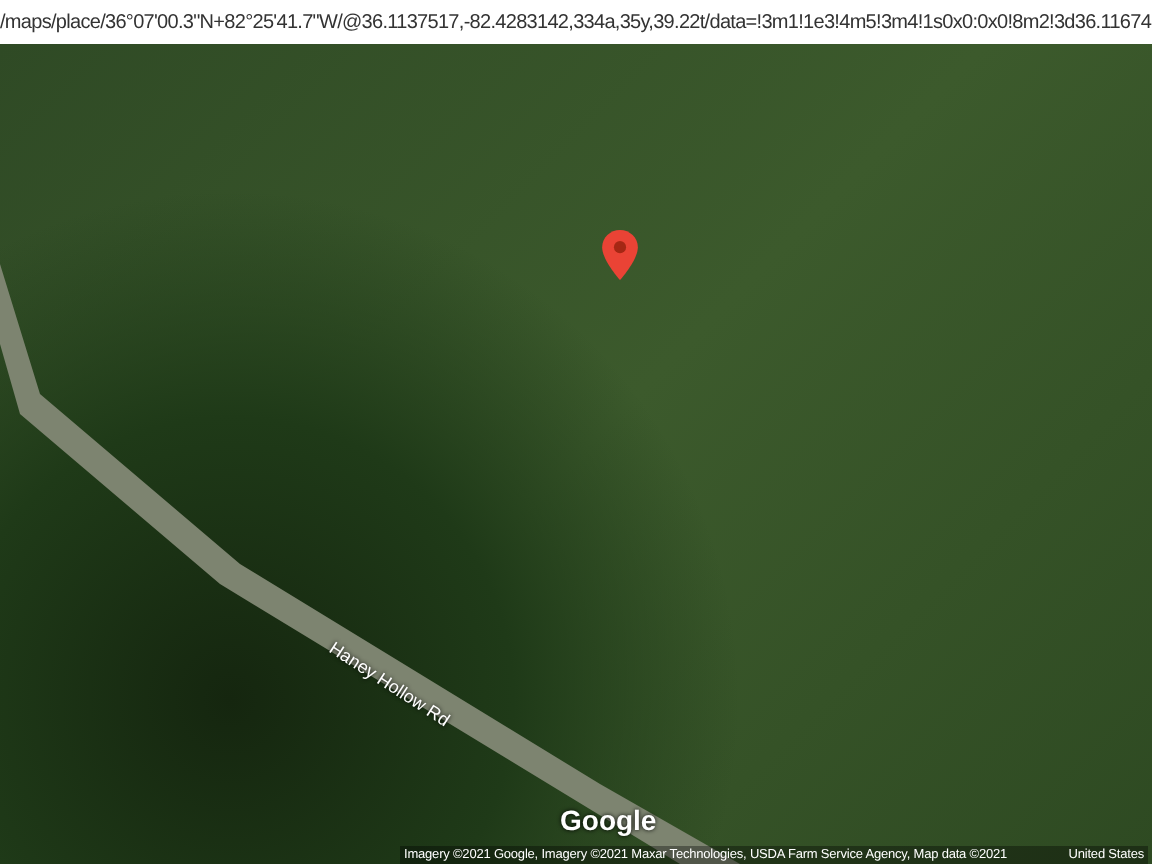 The height and width of the screenshot is (864, 1152). What do you see at coordinates (608, 820) in the screenshot?
I see `google-logo: Google` at bounding box center [608, 820].